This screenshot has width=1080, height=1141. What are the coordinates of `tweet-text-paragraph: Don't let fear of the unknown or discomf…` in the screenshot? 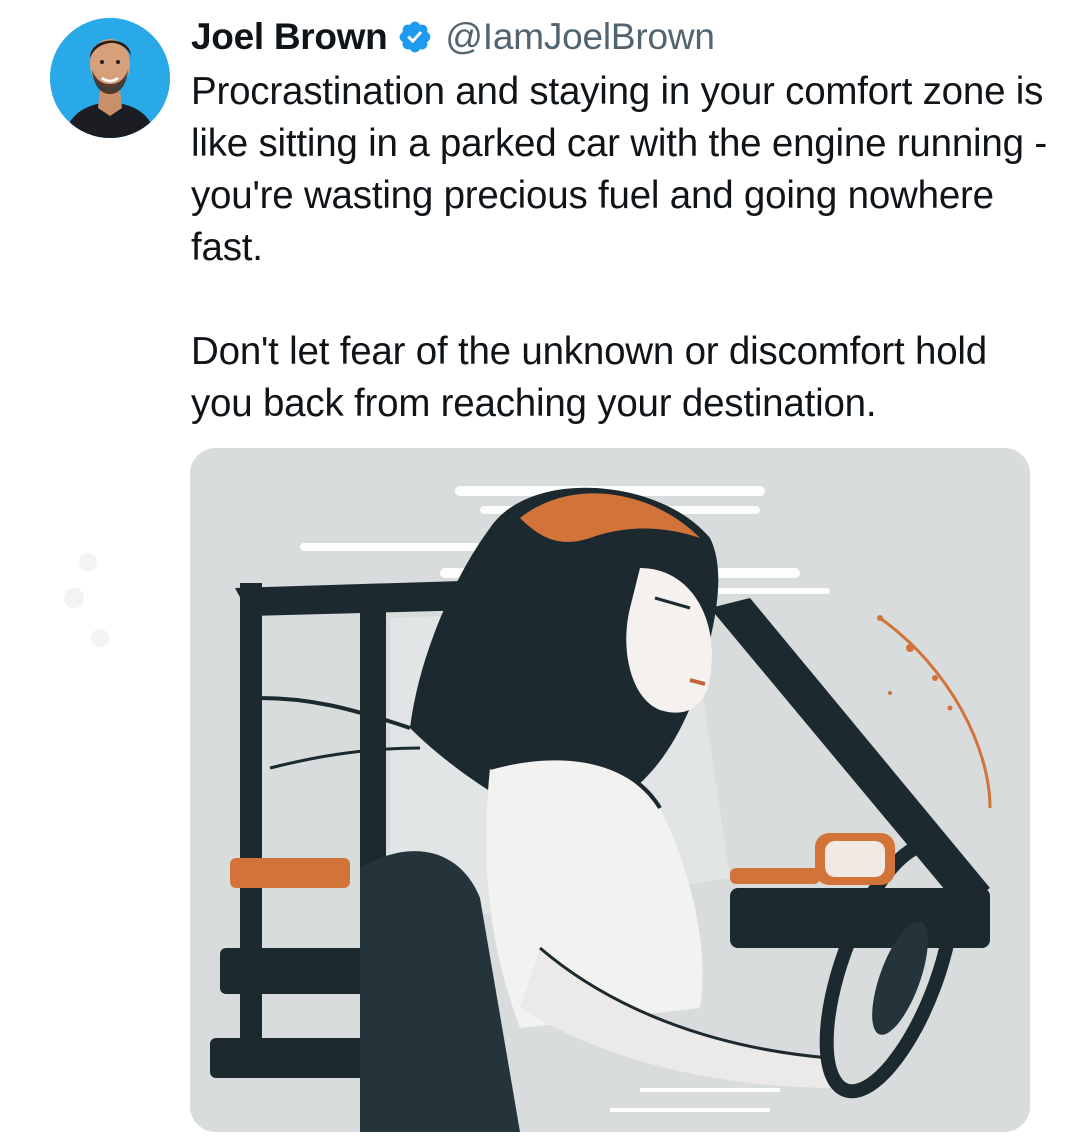 It's located at (589, 377).